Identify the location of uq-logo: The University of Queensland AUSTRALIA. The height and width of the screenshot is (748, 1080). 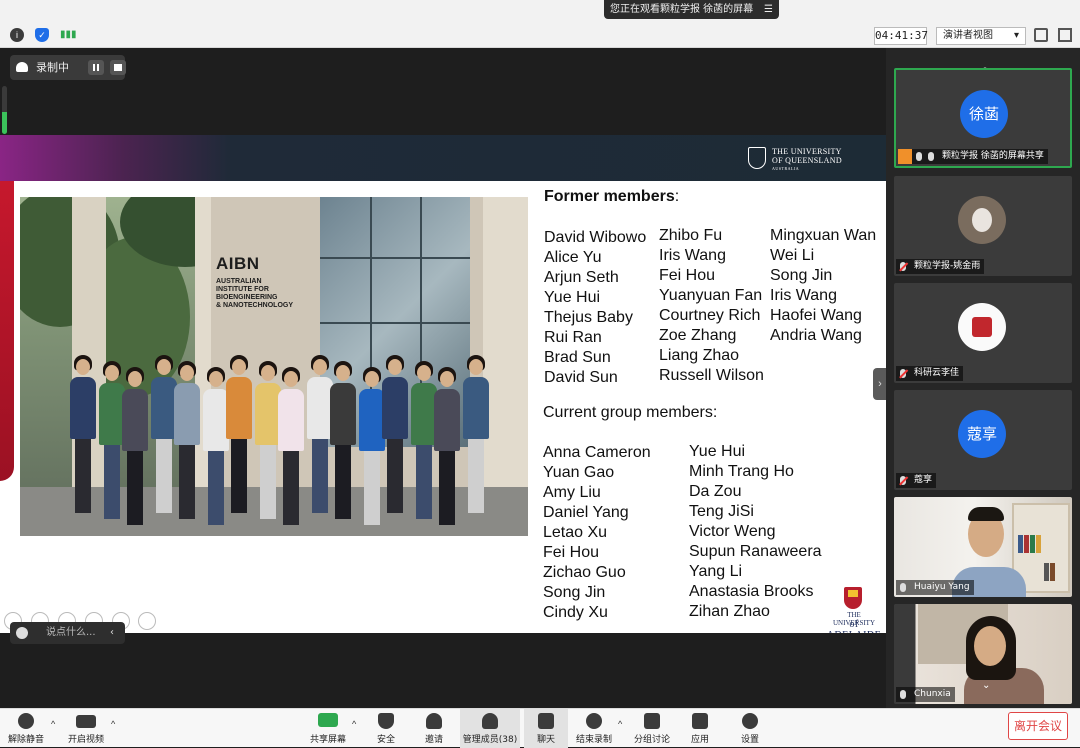
(798, 159).